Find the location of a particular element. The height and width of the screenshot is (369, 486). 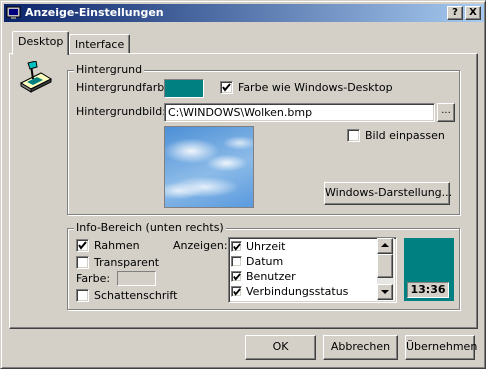

frame-checkbox is located at coordinates (82, 245).